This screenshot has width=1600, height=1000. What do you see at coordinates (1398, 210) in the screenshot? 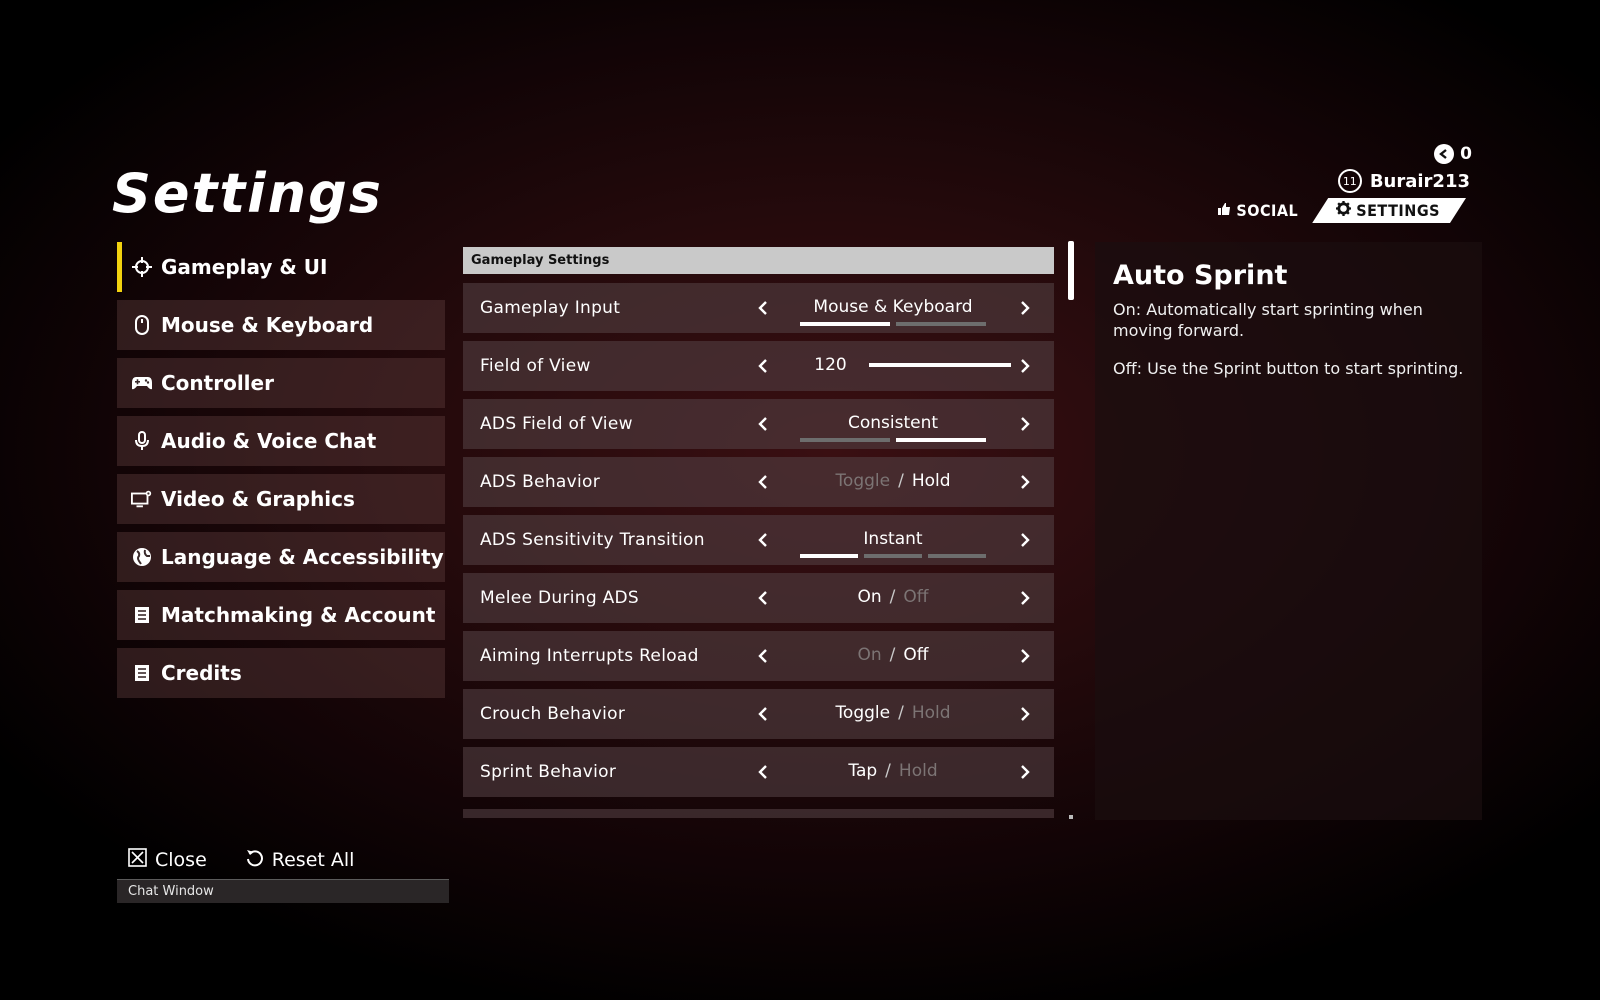
I see `tab-settings-label: SETTINGS` at bounding box center [1398, 210].